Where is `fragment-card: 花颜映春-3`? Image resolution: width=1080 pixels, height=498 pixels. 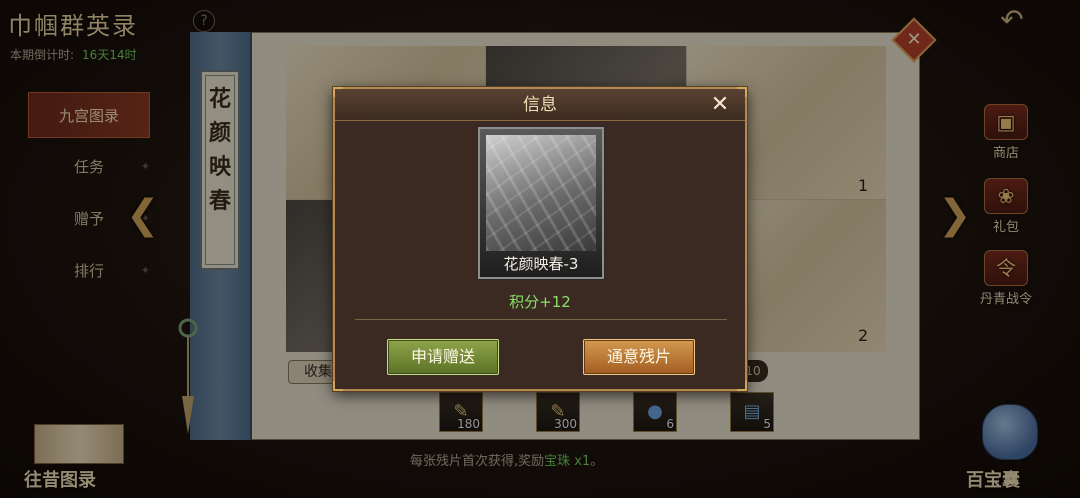 fragment-card: 花颜映春-3 is located at coordinates (541, 203).